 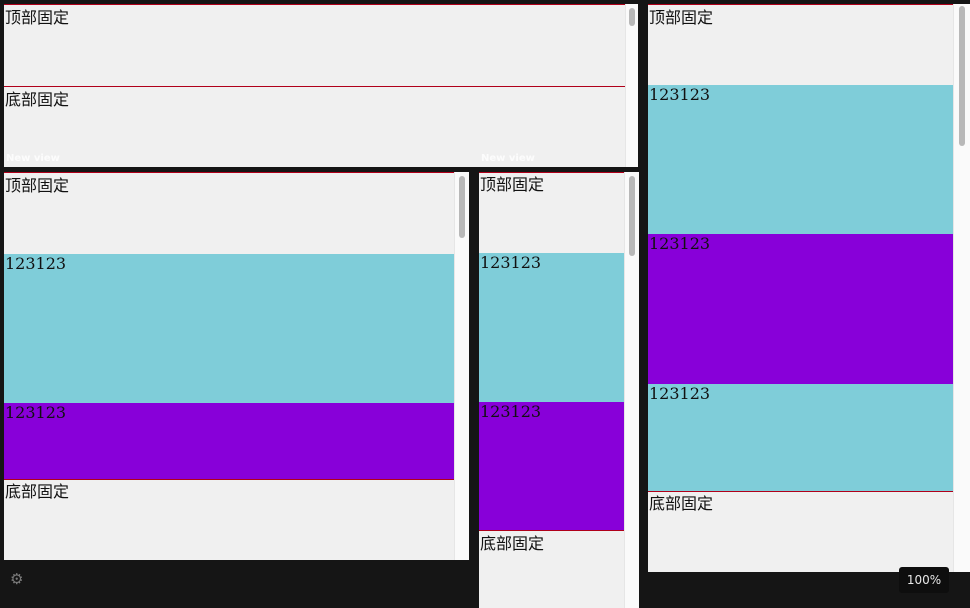 I want to click on view-title-a: New view, so click(x=33, y=158).